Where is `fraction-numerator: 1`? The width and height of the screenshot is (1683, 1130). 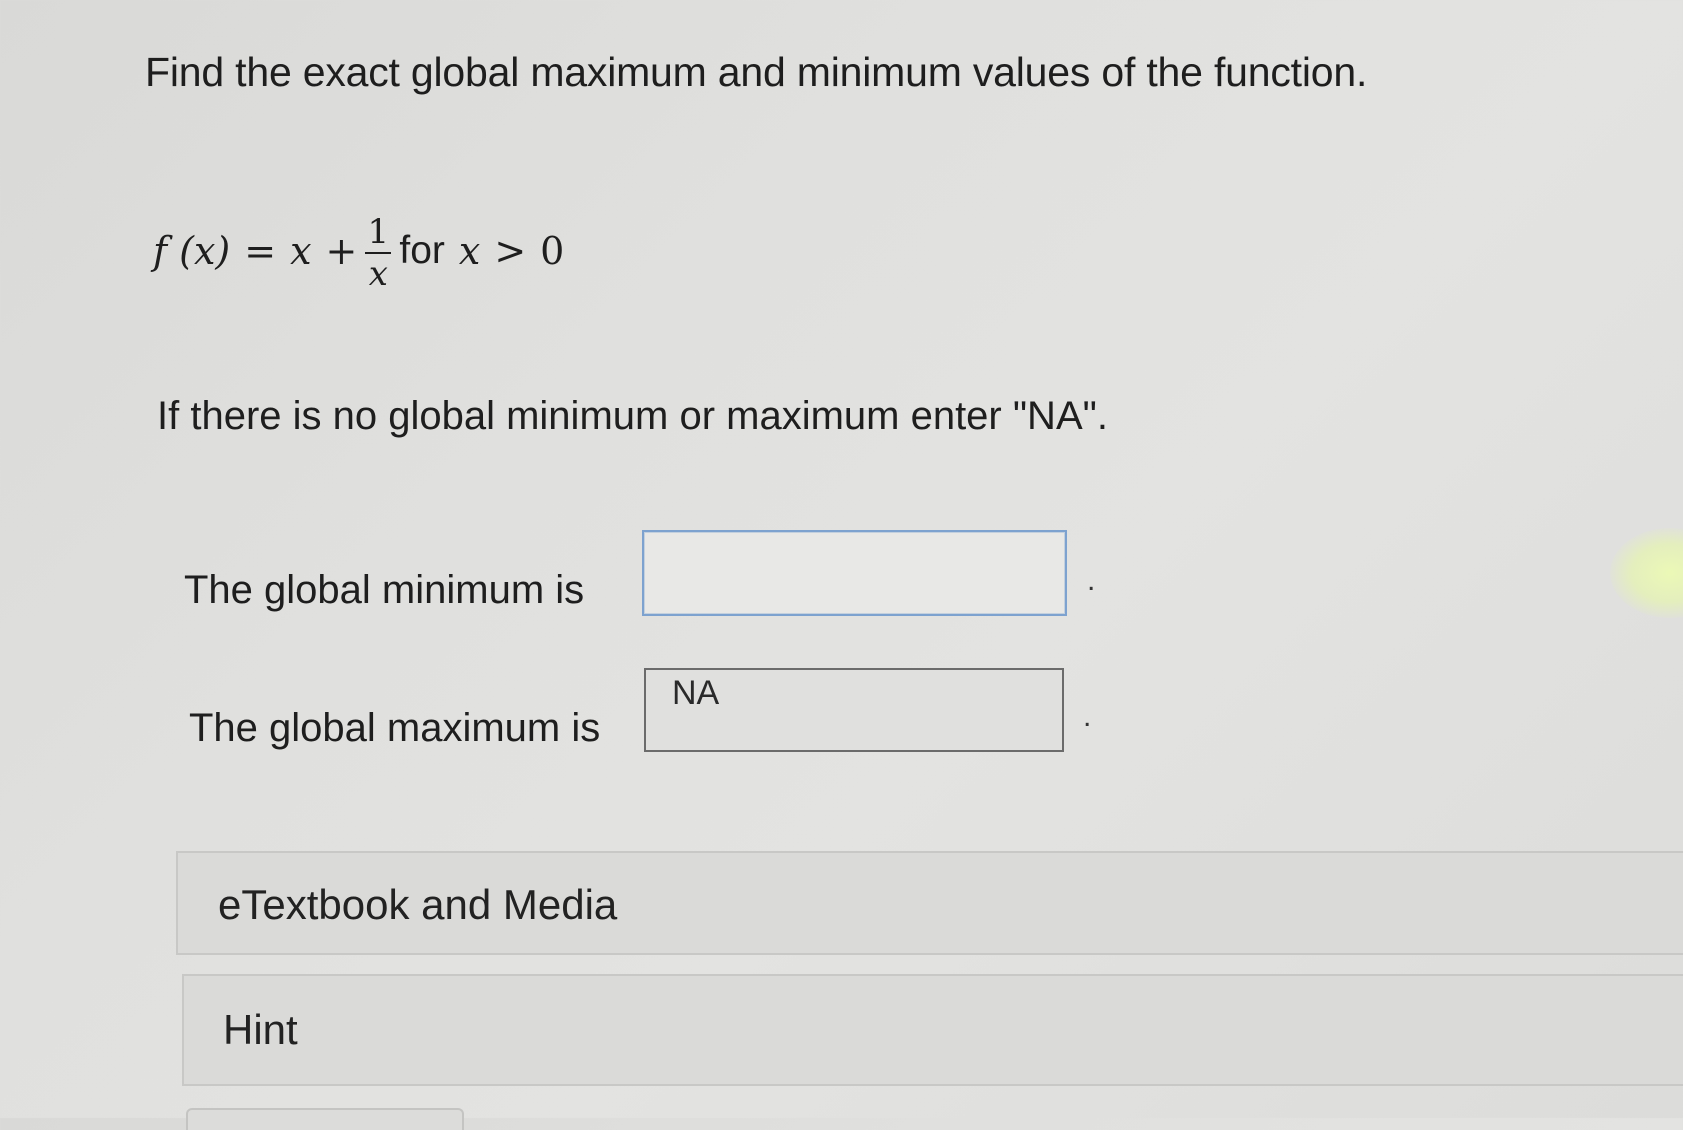
fraction-numerator: 1 is located at coordinates (378, 232).